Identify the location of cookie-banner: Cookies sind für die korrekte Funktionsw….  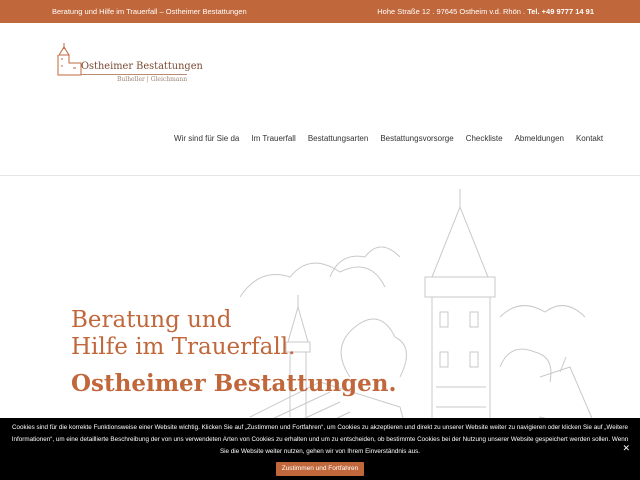
(320, 449).